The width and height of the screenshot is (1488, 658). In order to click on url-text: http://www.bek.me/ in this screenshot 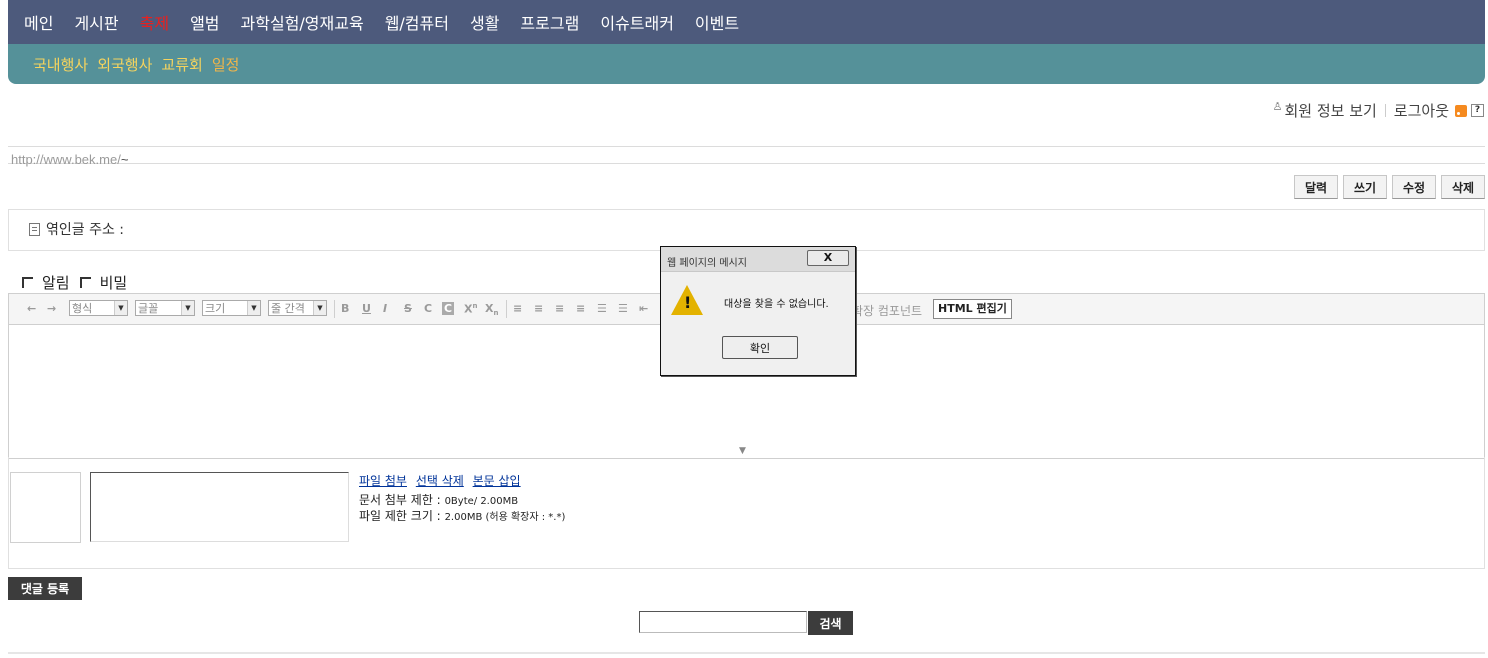, I will do `click(66, 159)`.